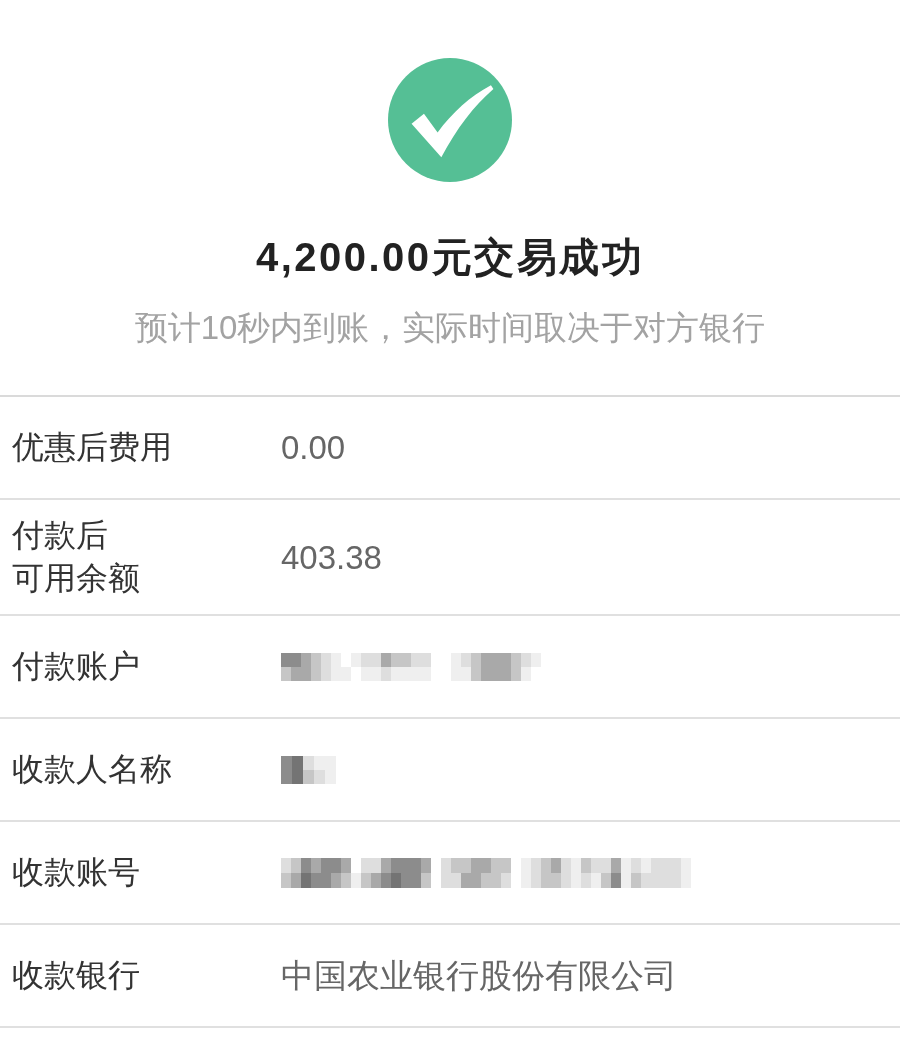  Describe the element at coordinates (76, 578) in the screenshot. I see `field-label: 可用余额` at that location.